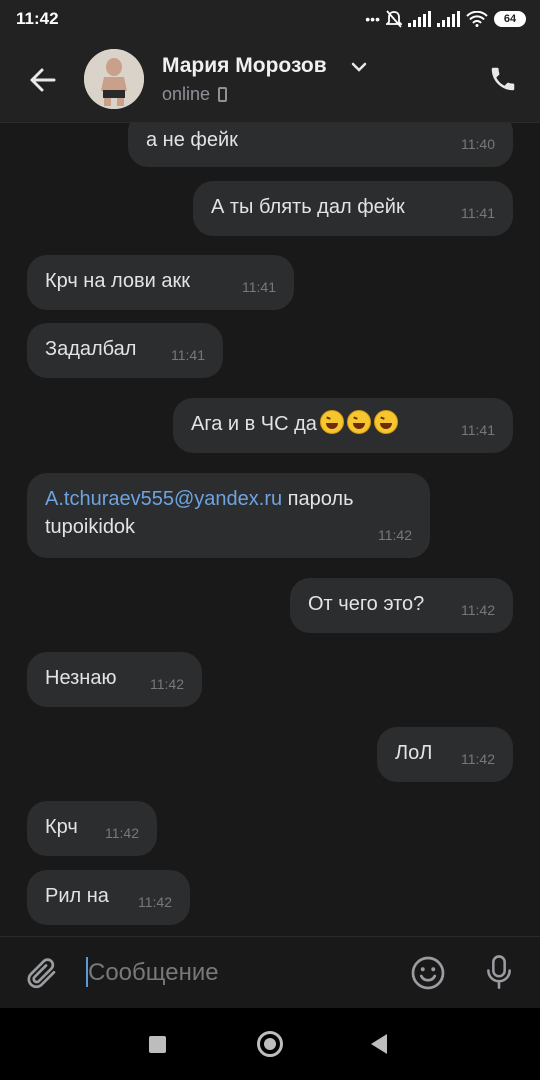 This screenshot has height=1080, width=540. What do you see at coordinates (114, 79) in the screenshot?
I see `avatar` at bounding box center [114, 79].